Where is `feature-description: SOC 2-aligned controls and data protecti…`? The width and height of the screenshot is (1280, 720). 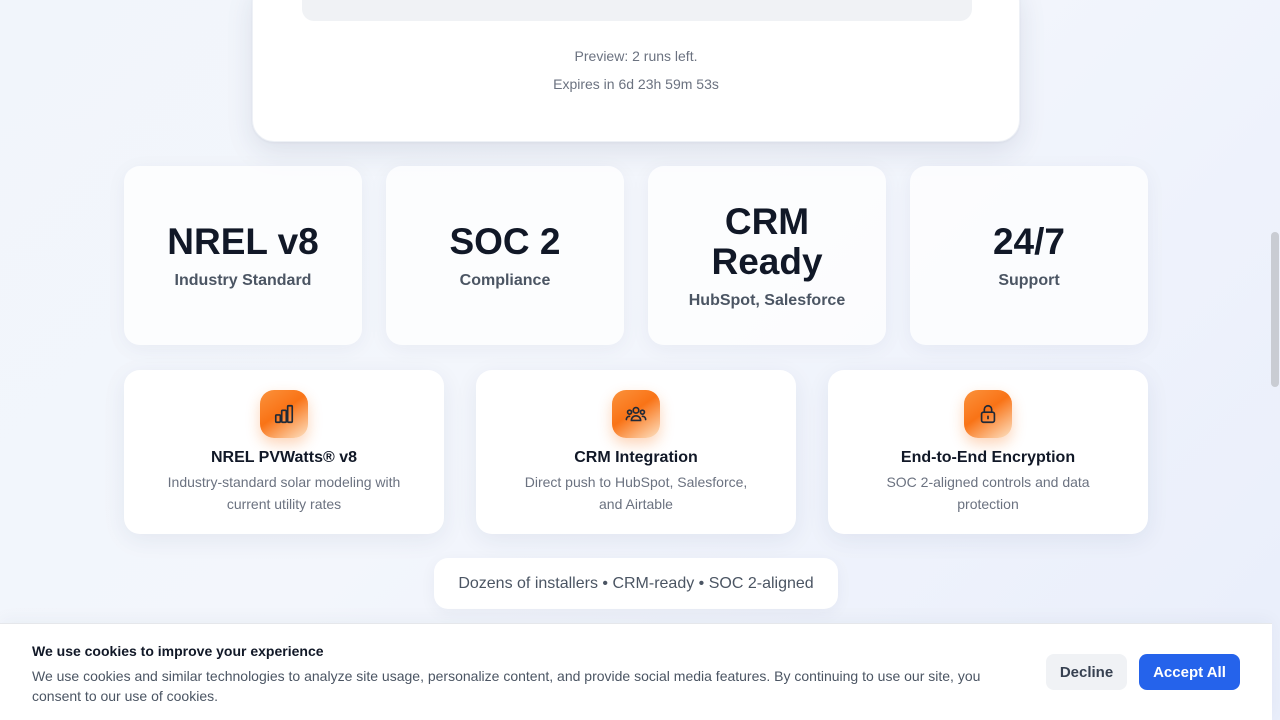
feature-description: SOC 2-aligned controls and data protecti… is located at coordinates (988, 493).